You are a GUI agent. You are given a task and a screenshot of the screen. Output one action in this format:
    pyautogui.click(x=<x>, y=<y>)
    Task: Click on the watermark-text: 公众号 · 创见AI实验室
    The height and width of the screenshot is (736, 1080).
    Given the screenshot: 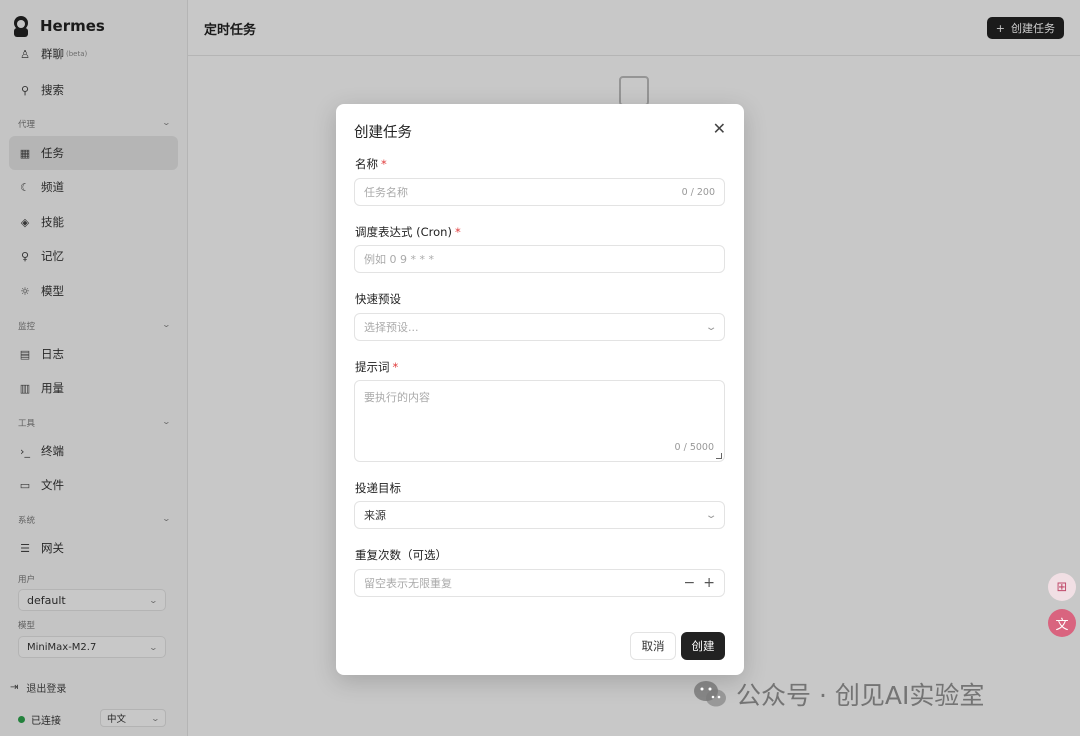 What is the action you would take?
    pyautogui.click(x=860, y=695)
    